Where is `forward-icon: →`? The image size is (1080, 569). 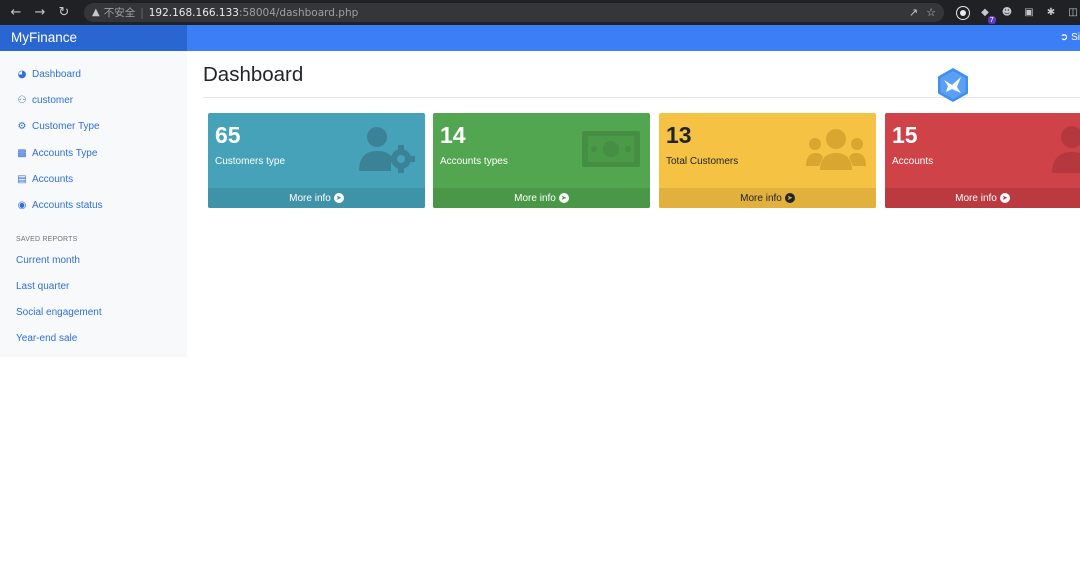 forward-icon: → is located at coordinates (40, 13).